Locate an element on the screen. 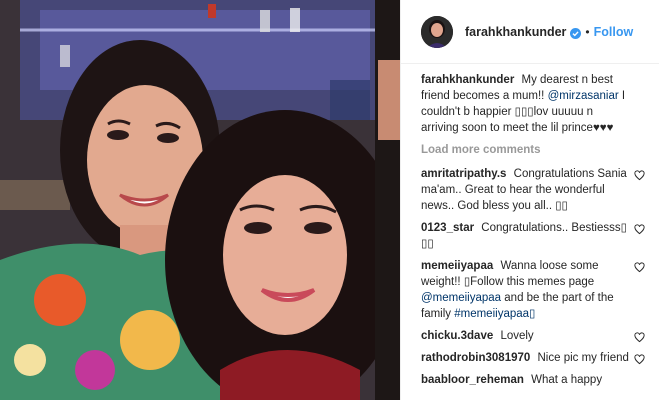 This screenshot has width=659, height=400. comment-username: rathodrobin3081970 is located at coordinates (475, 358).